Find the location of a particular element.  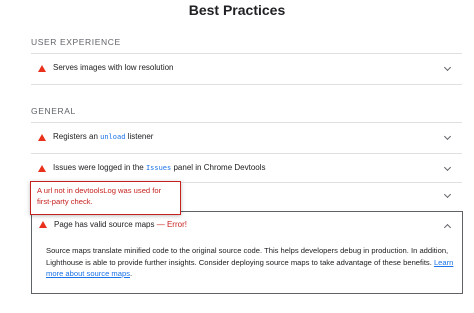

page-title: Best Practices is located at coordinates (237, 10).